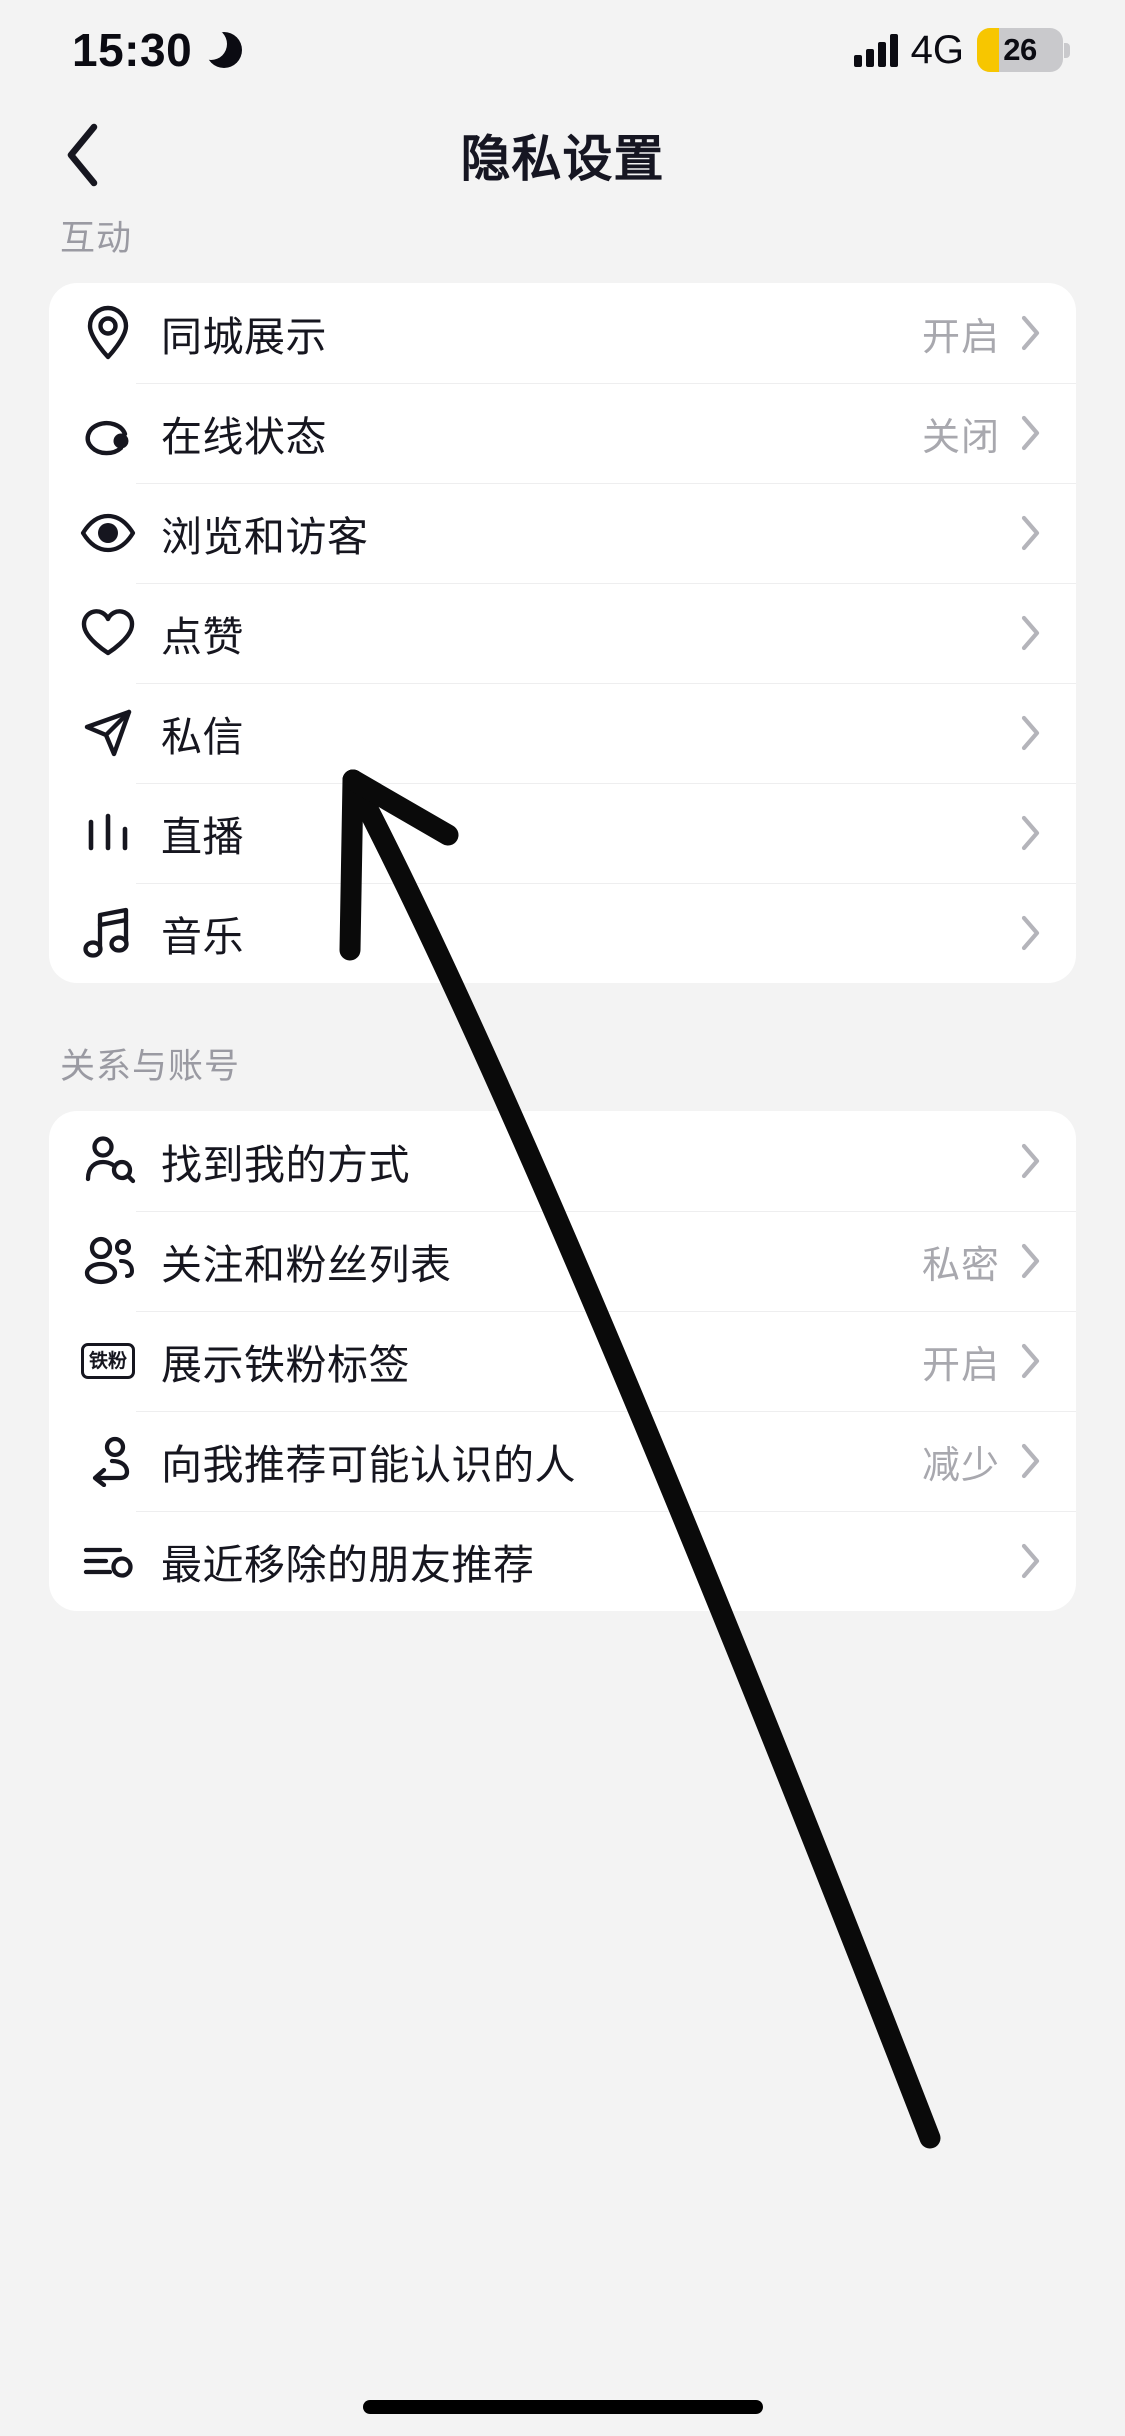 This screenshot has height=2436, width=1125. What do you see at coordinates (562, 533) in the screenshot?
I see `row-browse-and-visitors: 浏览和访客` at bounding box center [562, 533].